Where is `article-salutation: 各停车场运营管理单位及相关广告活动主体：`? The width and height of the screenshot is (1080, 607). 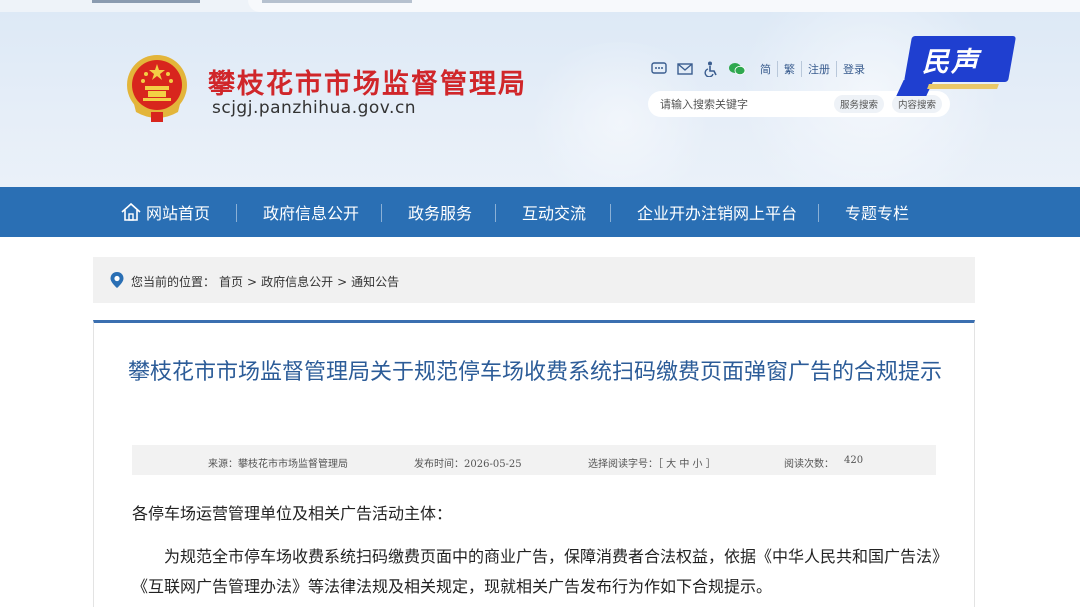 article-salutation: 各停车场运营管理单位及相关广告活动主体： is located at coordinates (292, 513).